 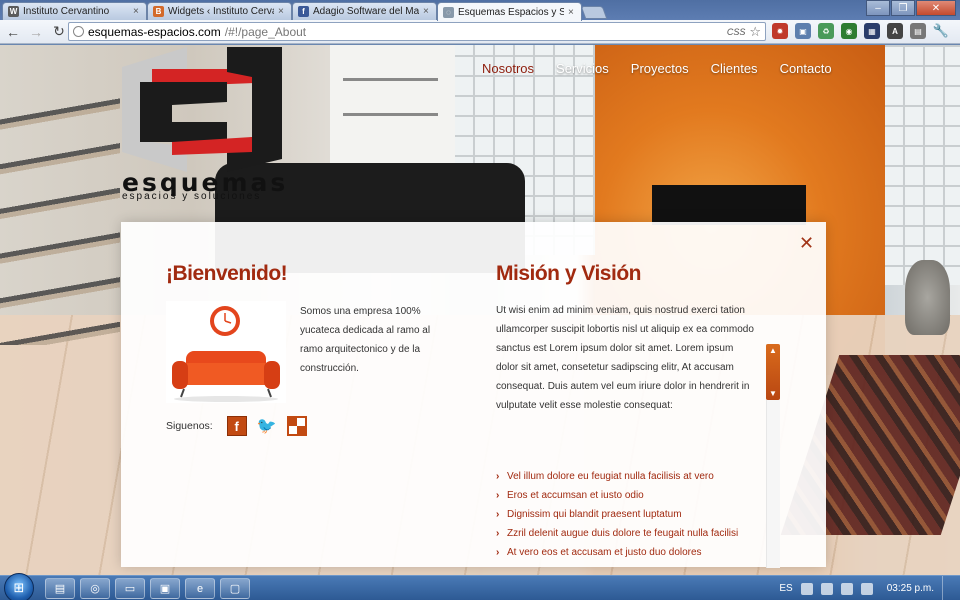 I want to click on window-controls: – ❐ ✕, so click(x=911, y=8).